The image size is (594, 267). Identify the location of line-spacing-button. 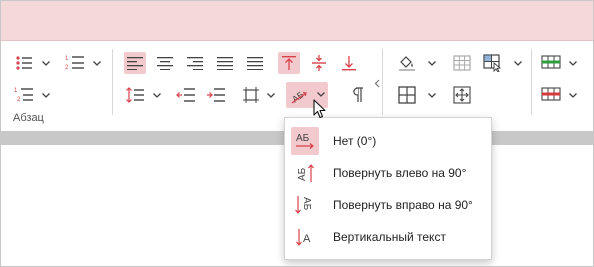
(135, 95).